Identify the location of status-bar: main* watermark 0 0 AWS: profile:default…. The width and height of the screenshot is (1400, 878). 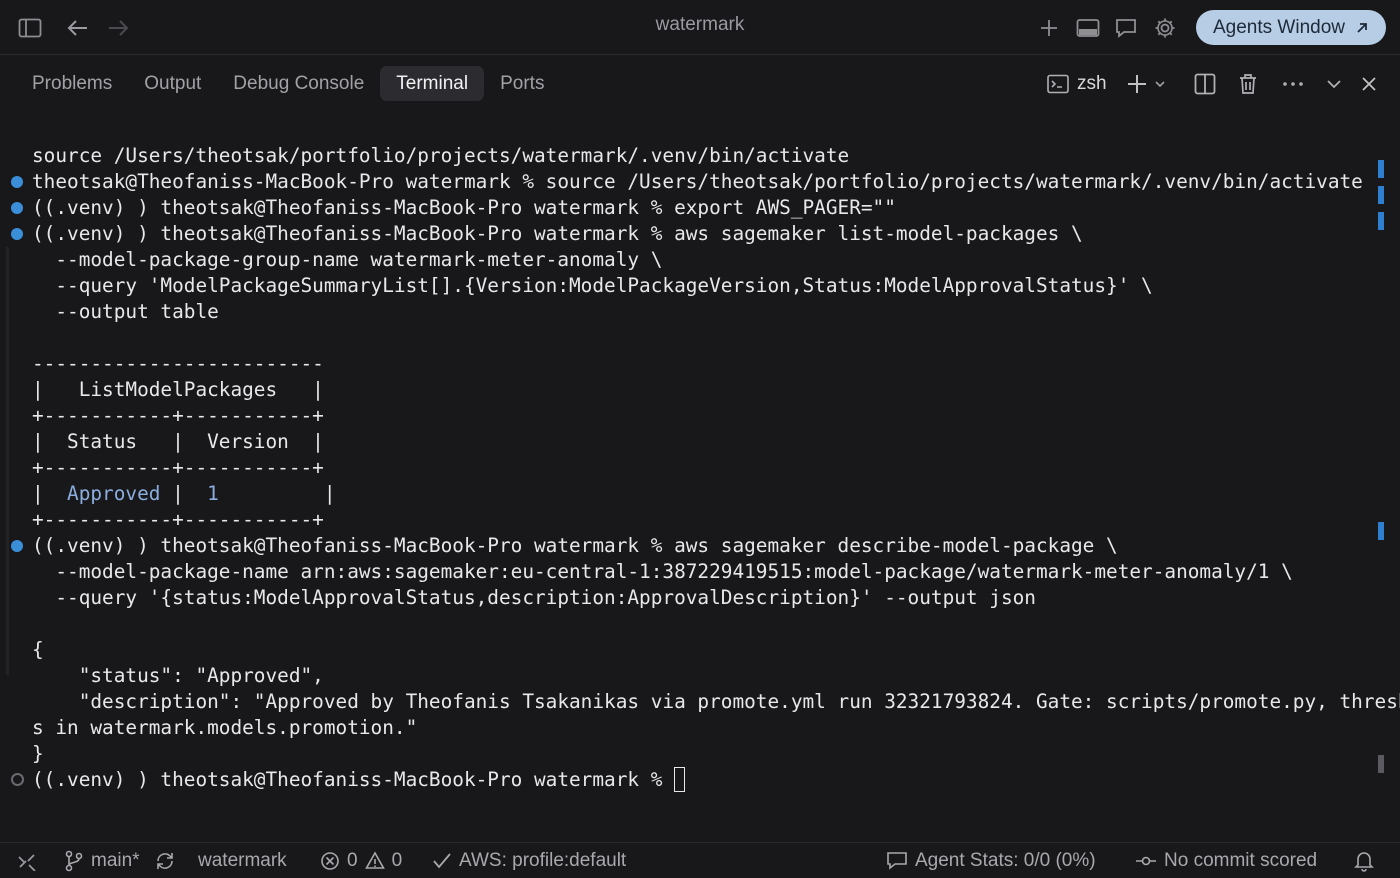
(700, 860).